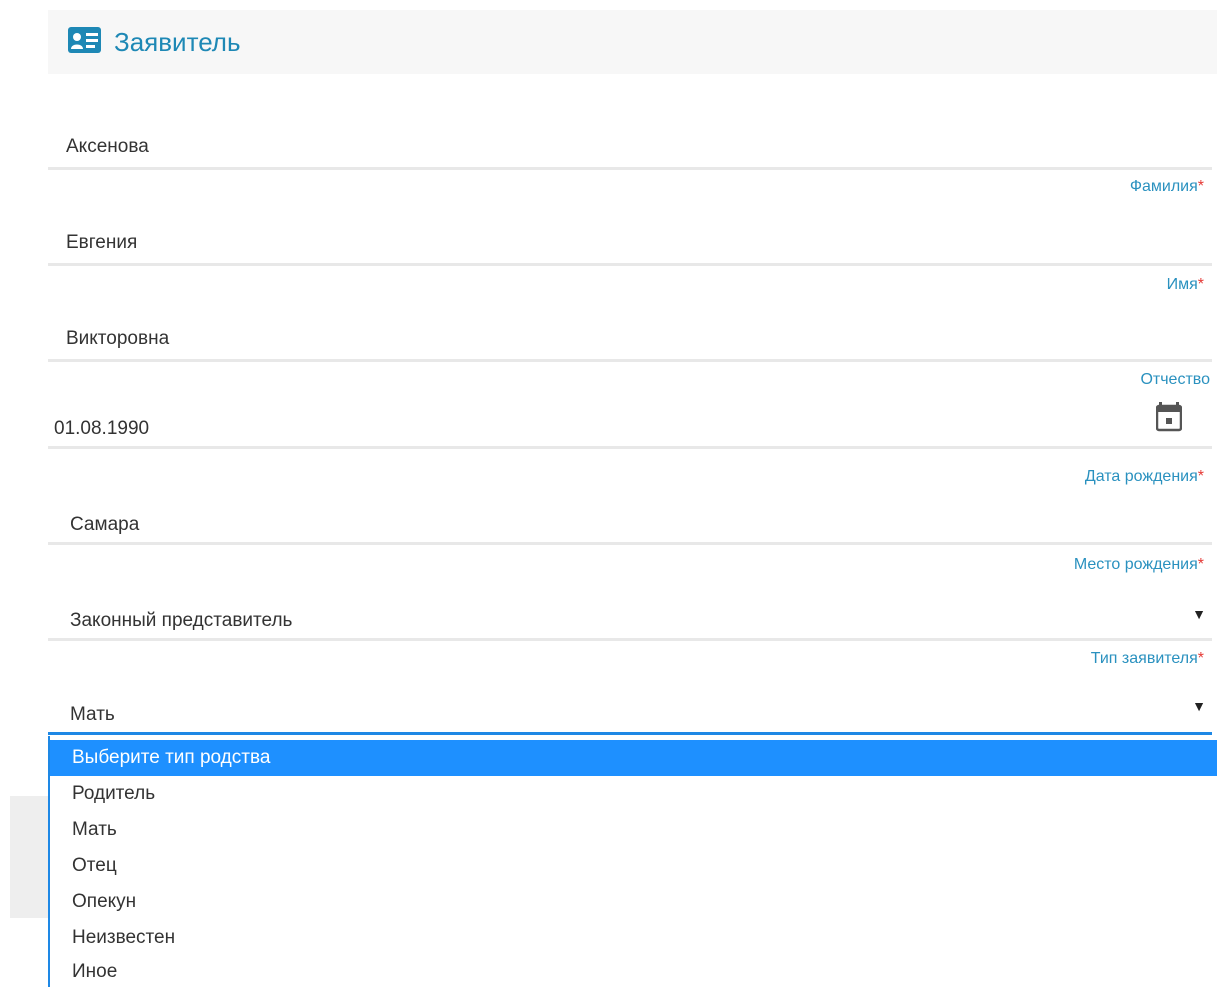 Image resolution: width=1217 pixels, height=990 pixels. Describe the element at coordinates (92, 715) in the screenshot. I see `relation-type-value: Мать` at that location.